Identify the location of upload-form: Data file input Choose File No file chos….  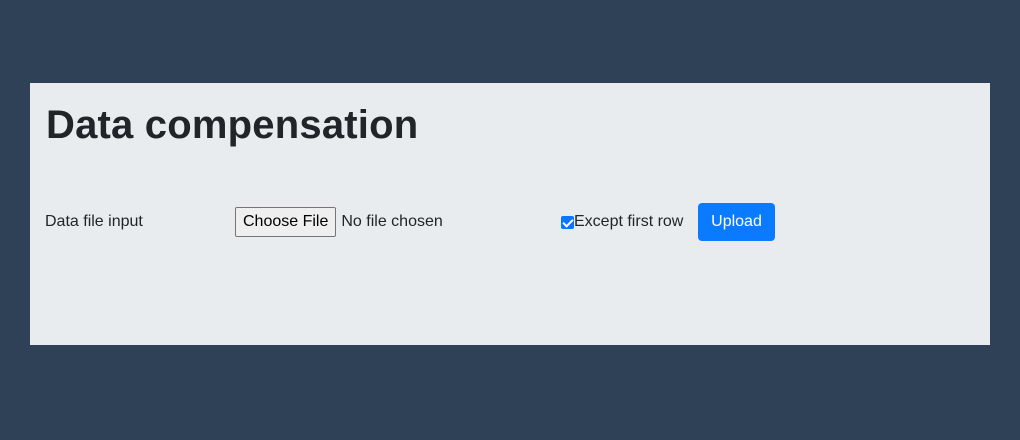
(510, 222).